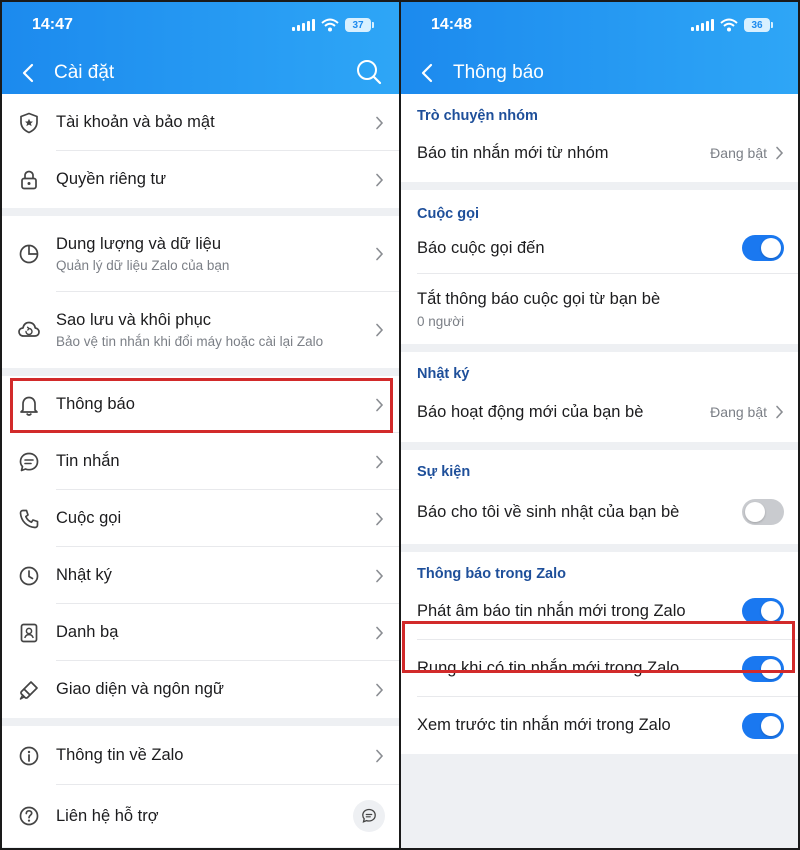 The image size is (800, 850). What do you see at coordinates (89, 518) in the screenshot?
I see `settings-item-label: Cuộc gọi` at bounding box center [89, 518].